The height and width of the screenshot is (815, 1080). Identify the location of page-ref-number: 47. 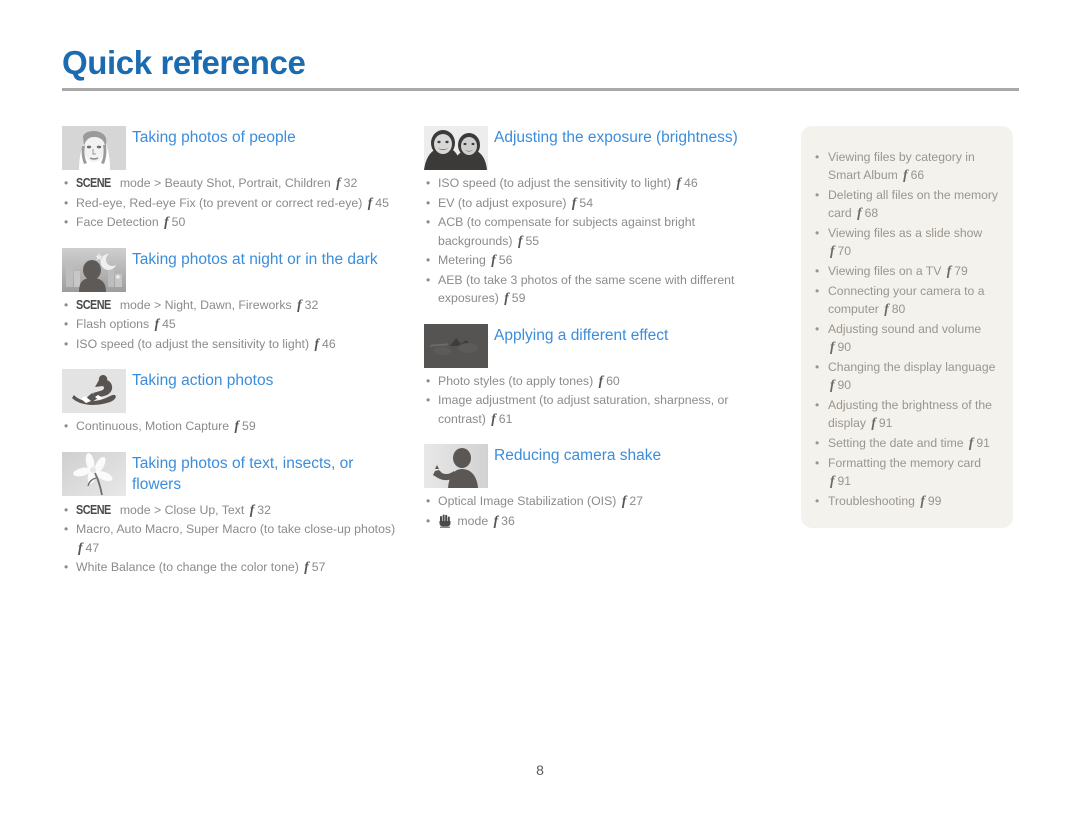
(92, 547).